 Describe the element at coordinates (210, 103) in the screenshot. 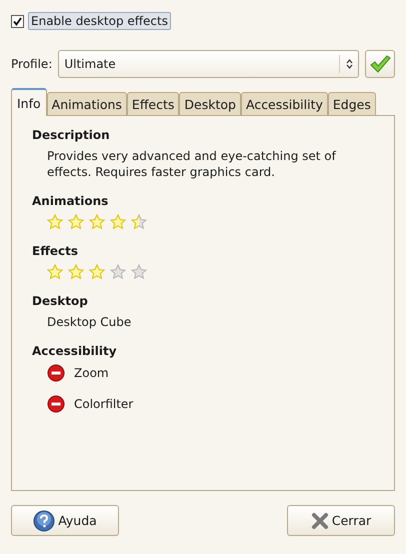

I see `tab: Desktop` at that location.